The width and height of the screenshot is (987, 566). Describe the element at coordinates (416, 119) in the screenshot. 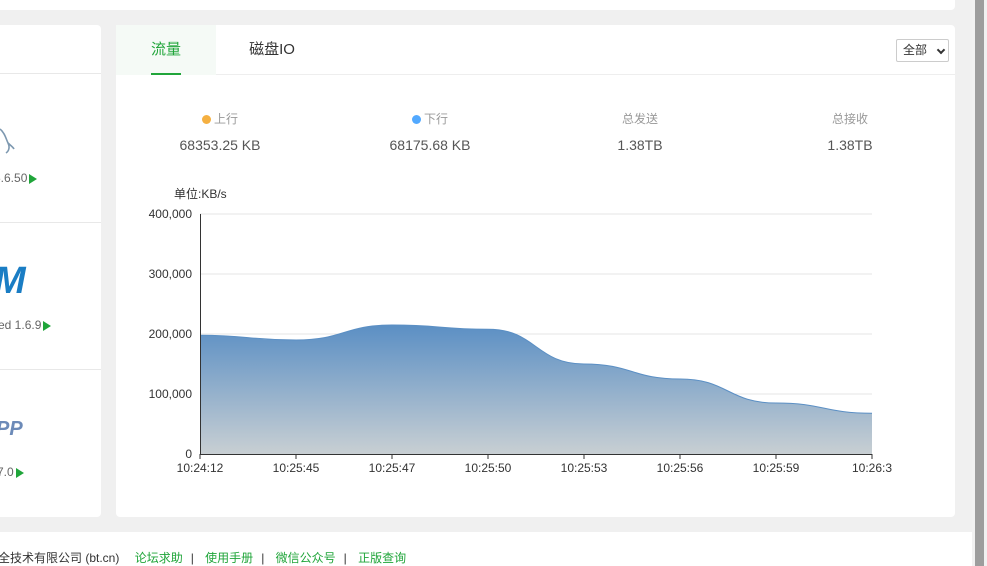

I see `download-dot-icon` at that location.